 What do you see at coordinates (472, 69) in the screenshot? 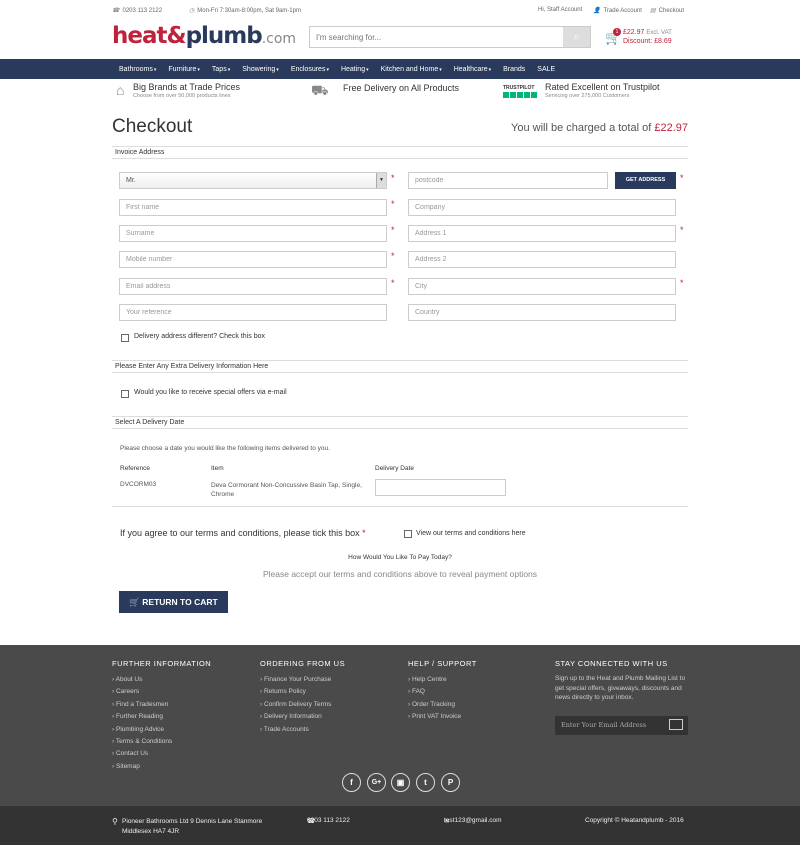
I see `nav-item-healthcare: Healthcare▾` at bounding box center [472, 69].